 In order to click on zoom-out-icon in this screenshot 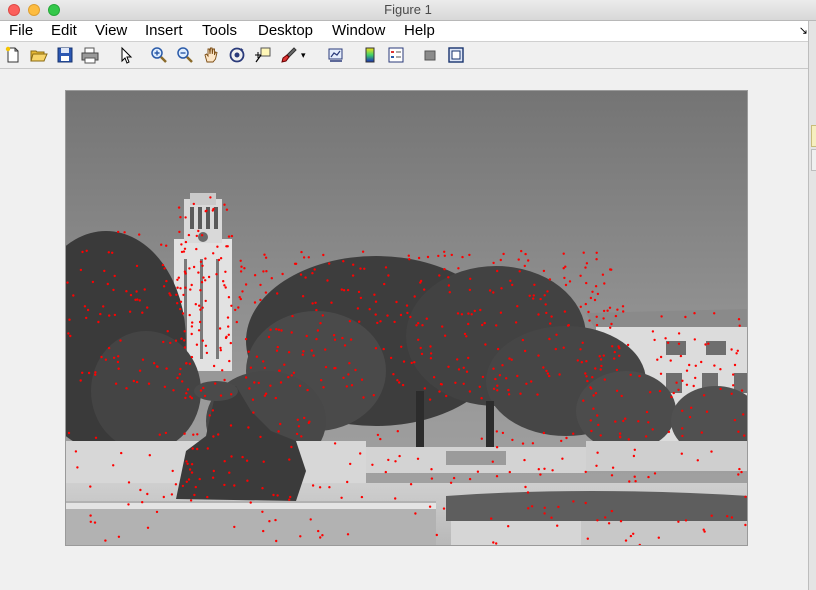, I will do `click(185, 55)`.